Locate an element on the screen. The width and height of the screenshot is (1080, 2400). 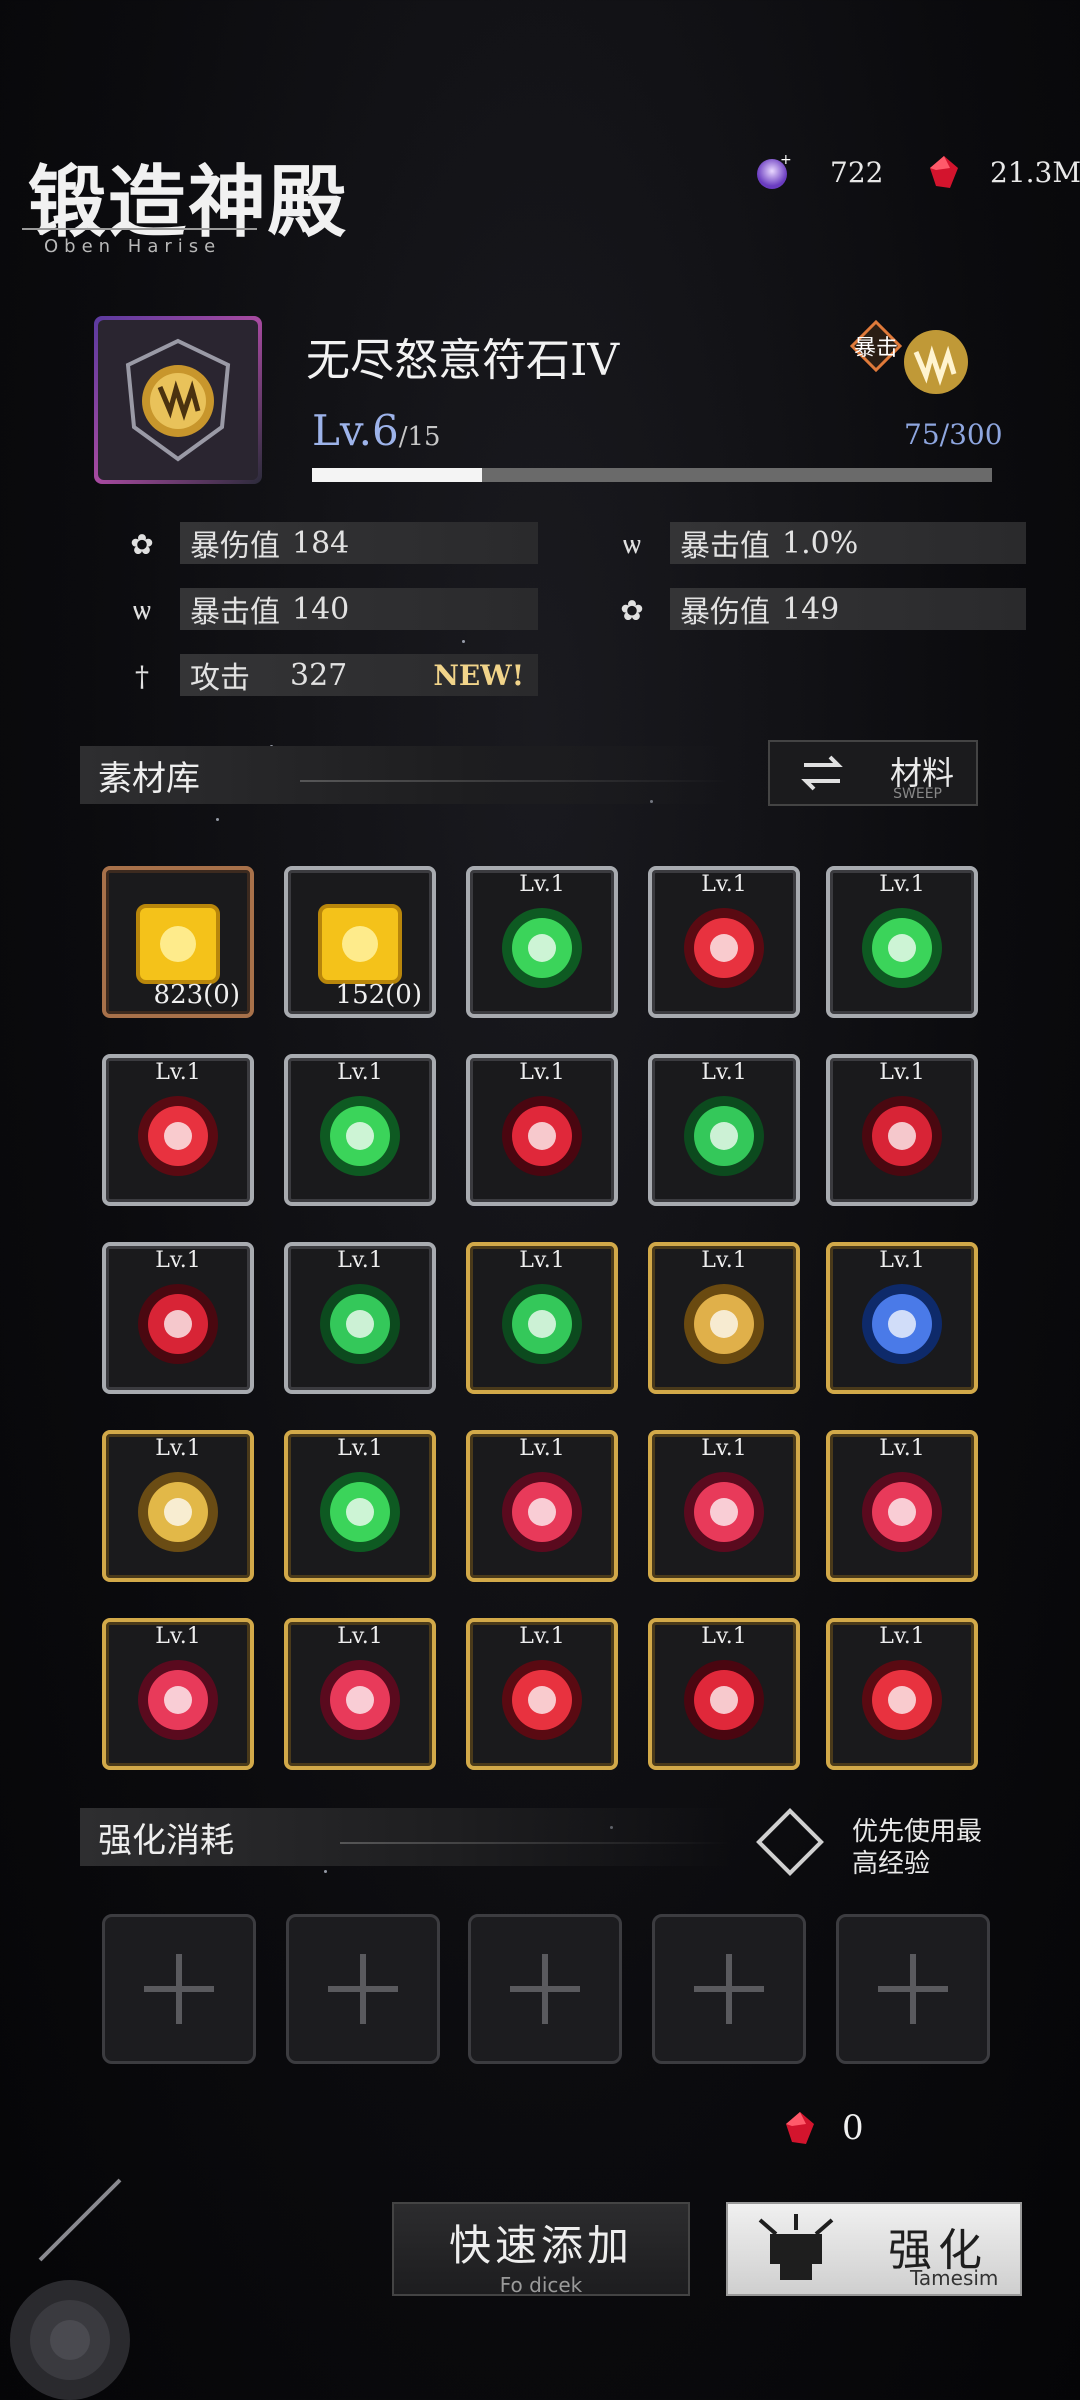
enhance-sub: Tamesim is located at coordinates (954, 2278).